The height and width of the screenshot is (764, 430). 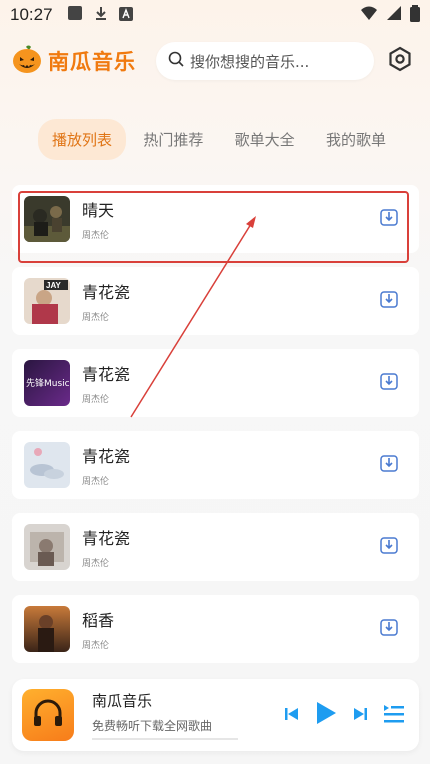 I want to click on song-row: 稻香 周杰伦, so click(x=215, y=629).